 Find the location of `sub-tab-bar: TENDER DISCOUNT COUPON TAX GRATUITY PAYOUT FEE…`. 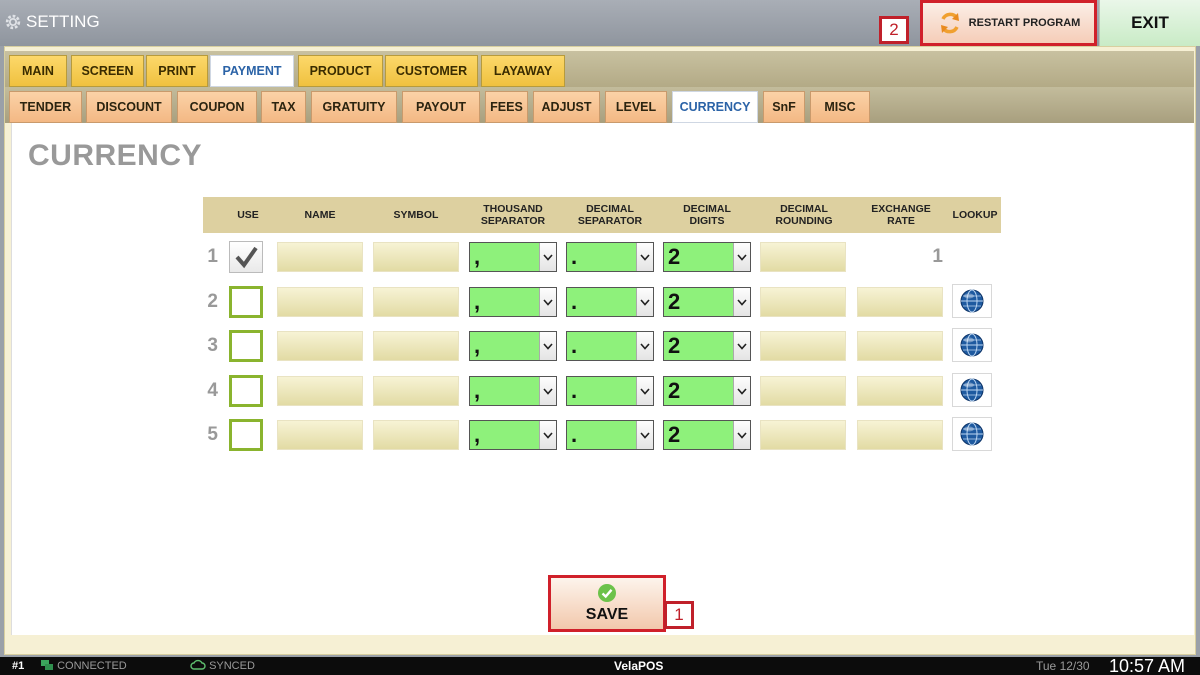

sub-tab-bar: TENDER DISCOUNT COUPON TAX GRATUITY PAYOUT FEE… is located at coordinates (599, 105).